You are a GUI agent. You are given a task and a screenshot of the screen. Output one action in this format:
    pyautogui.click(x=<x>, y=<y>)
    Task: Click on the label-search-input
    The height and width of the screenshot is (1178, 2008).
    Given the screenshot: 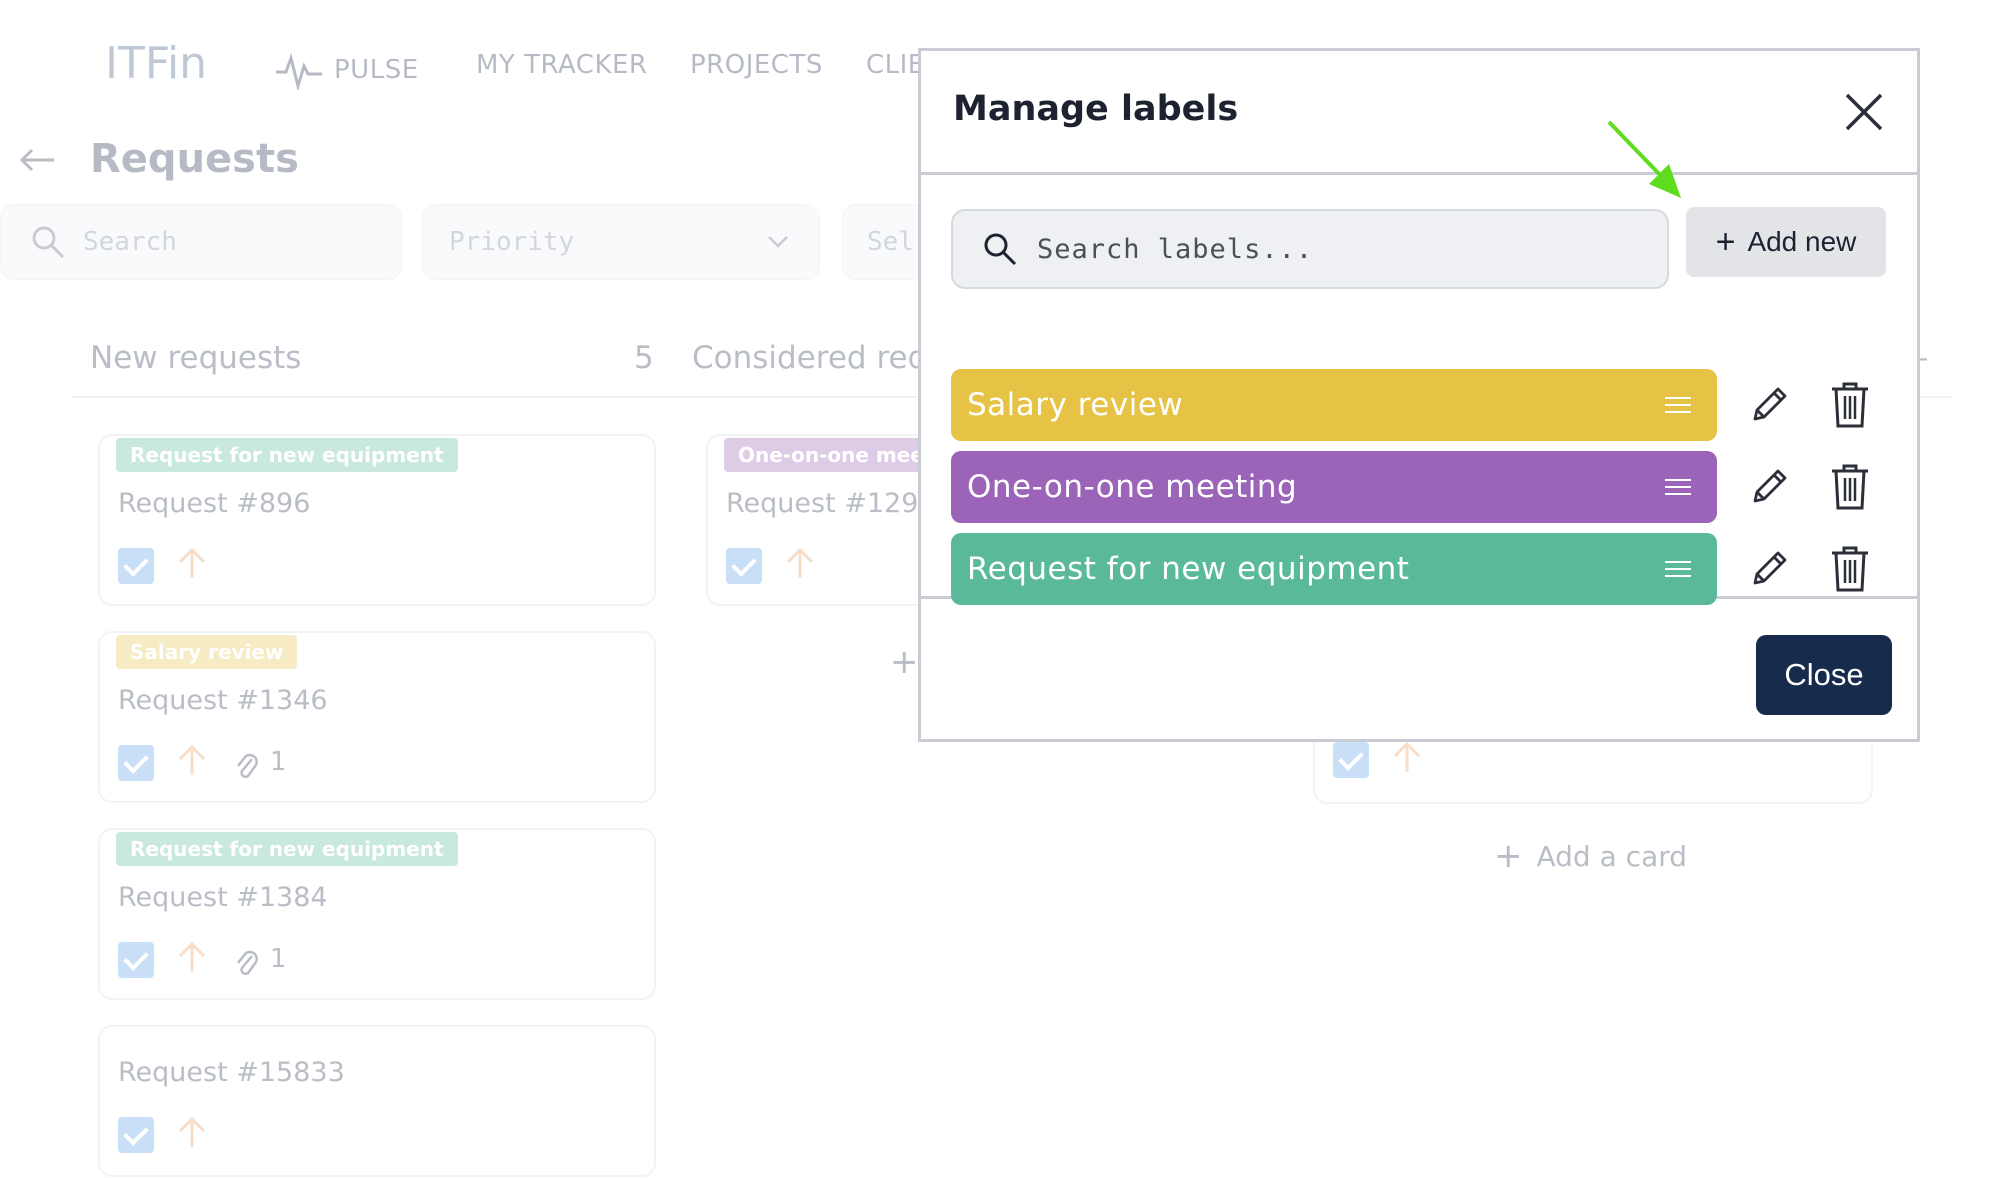 What is the action you would take?
    pyautogui.click(x=1337, y=249)
    